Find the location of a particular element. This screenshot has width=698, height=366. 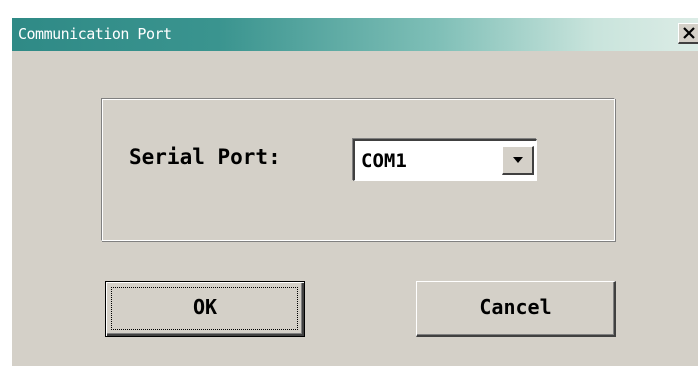

close-icon is located at coordinates (689, 33).